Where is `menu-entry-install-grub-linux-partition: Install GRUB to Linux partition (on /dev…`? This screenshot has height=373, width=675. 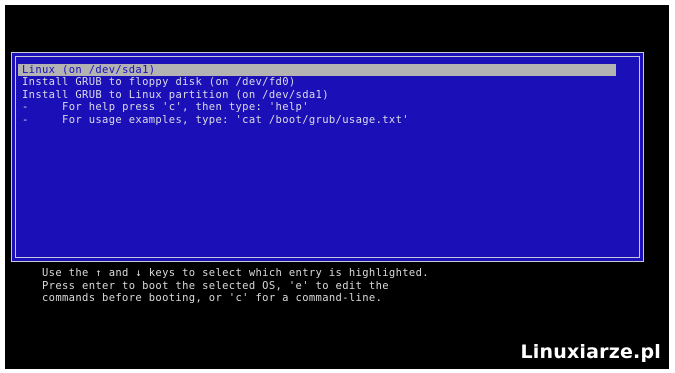
menu-entry-install-grub-linux-partition: Install GRUB to Linux partition (on /dev… is located at coordinates (317, 95).